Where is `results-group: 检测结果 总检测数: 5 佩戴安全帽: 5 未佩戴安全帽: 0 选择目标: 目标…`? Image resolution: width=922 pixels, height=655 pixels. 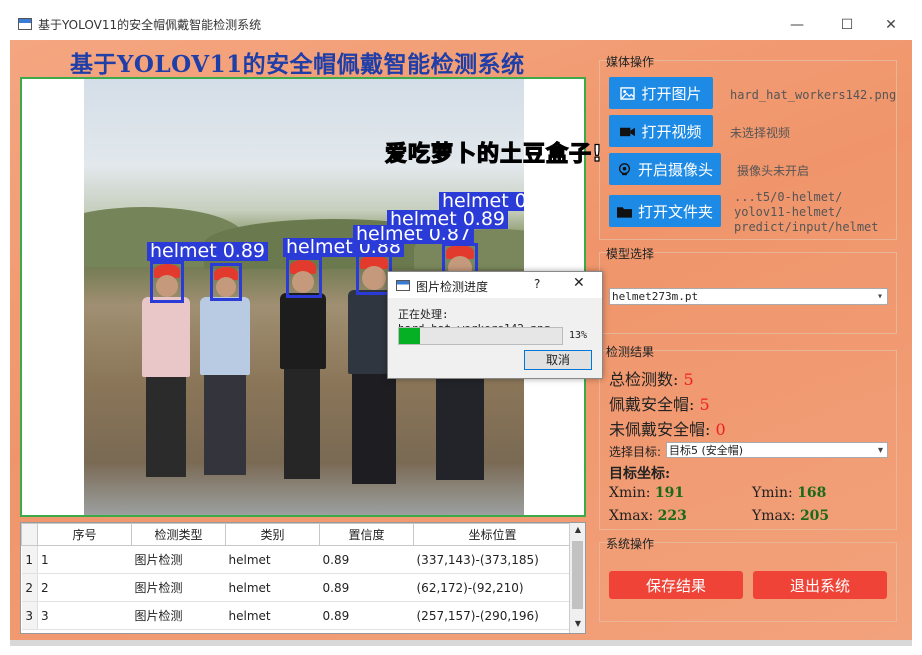
results-group: 检测结果 总检测数: 5 佩戴安全帽: 5 未佩戴安全帽: 0 选择目标: 目标… is located at coordinates (748, 437).